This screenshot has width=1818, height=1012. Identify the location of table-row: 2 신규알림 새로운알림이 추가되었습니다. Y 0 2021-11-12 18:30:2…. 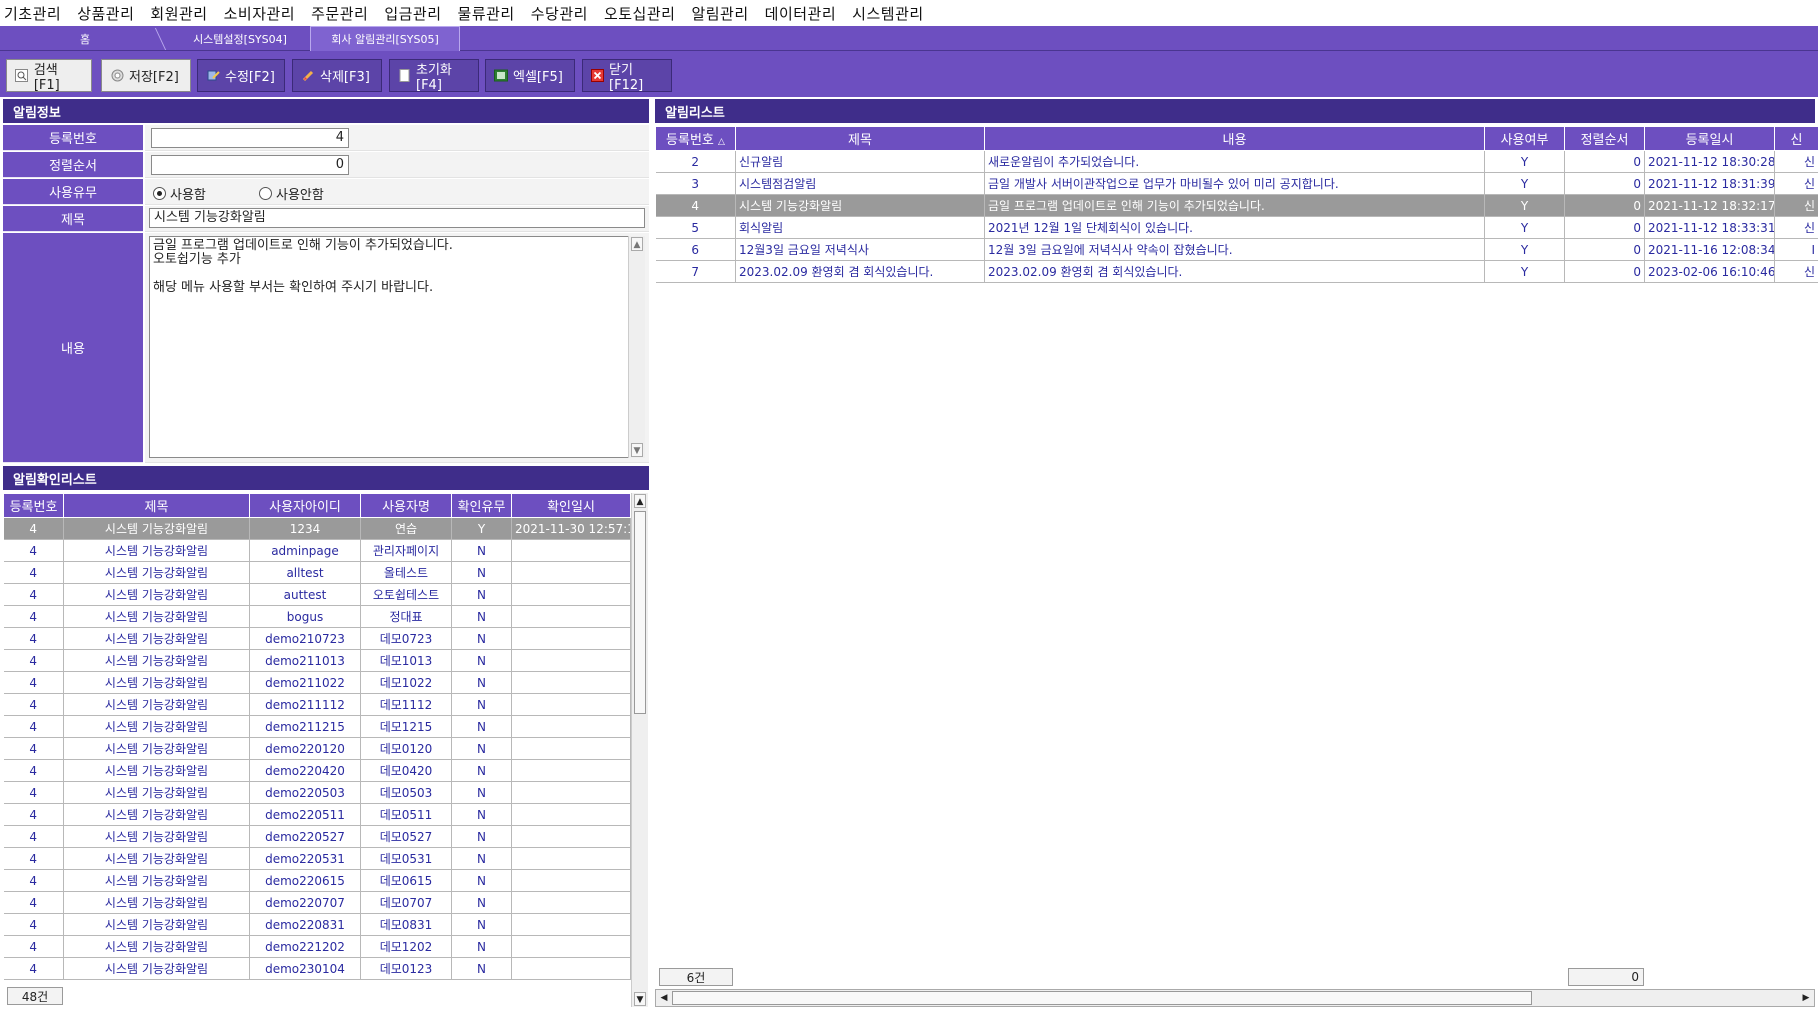
(1236, 161).